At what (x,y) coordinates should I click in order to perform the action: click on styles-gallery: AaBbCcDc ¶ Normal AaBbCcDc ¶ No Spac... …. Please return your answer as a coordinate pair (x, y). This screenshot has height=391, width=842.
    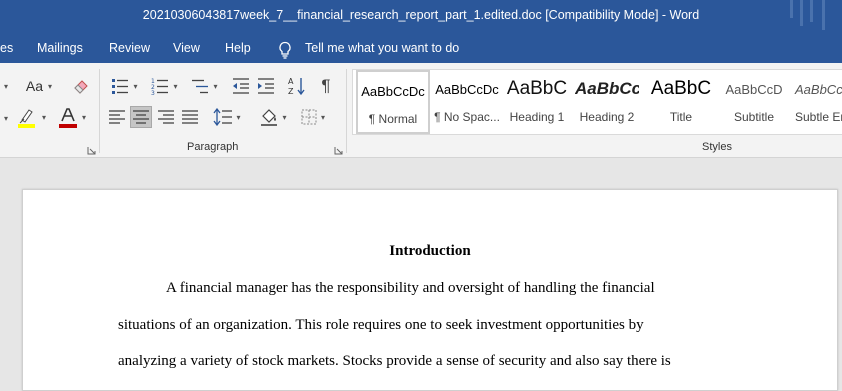
    Looking at the image, I should click on (597, 102).